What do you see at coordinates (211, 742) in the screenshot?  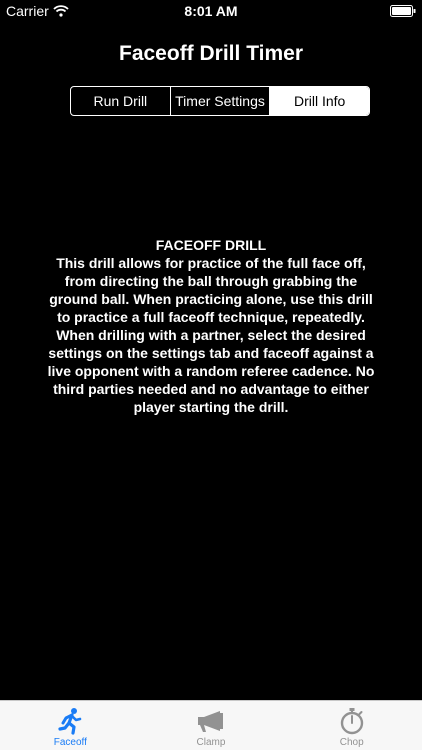 I see `tab-label-clamp: Clamp` at bounding box center [211, 742].